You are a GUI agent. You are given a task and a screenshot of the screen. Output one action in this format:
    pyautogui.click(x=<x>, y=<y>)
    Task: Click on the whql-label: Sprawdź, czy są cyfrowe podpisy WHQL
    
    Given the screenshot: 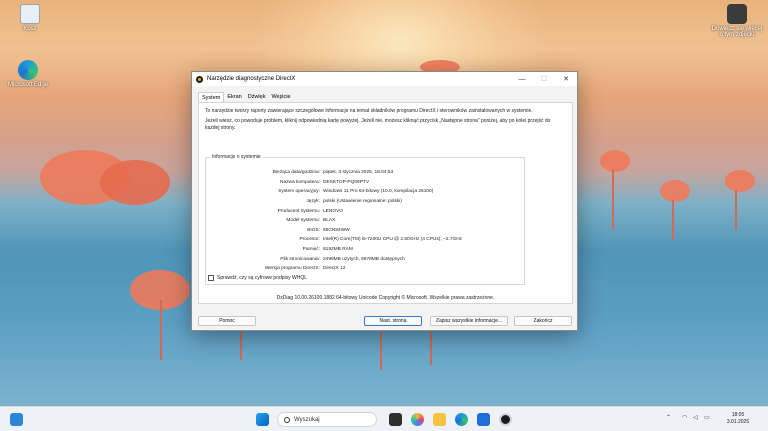 What is the action you would take?
    pyautogui.click(x=262, y=278)
    